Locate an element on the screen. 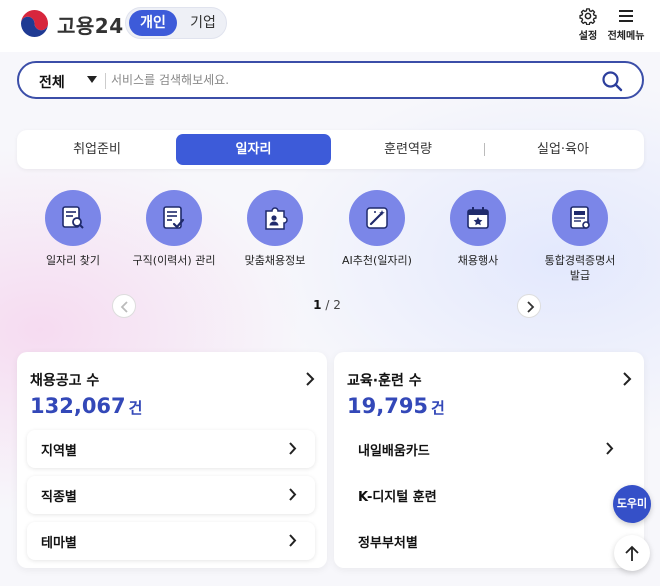 The width and height of the screenshot is (660, 586). list-item-theme: 테마별 is located at coordinates (171, 541).